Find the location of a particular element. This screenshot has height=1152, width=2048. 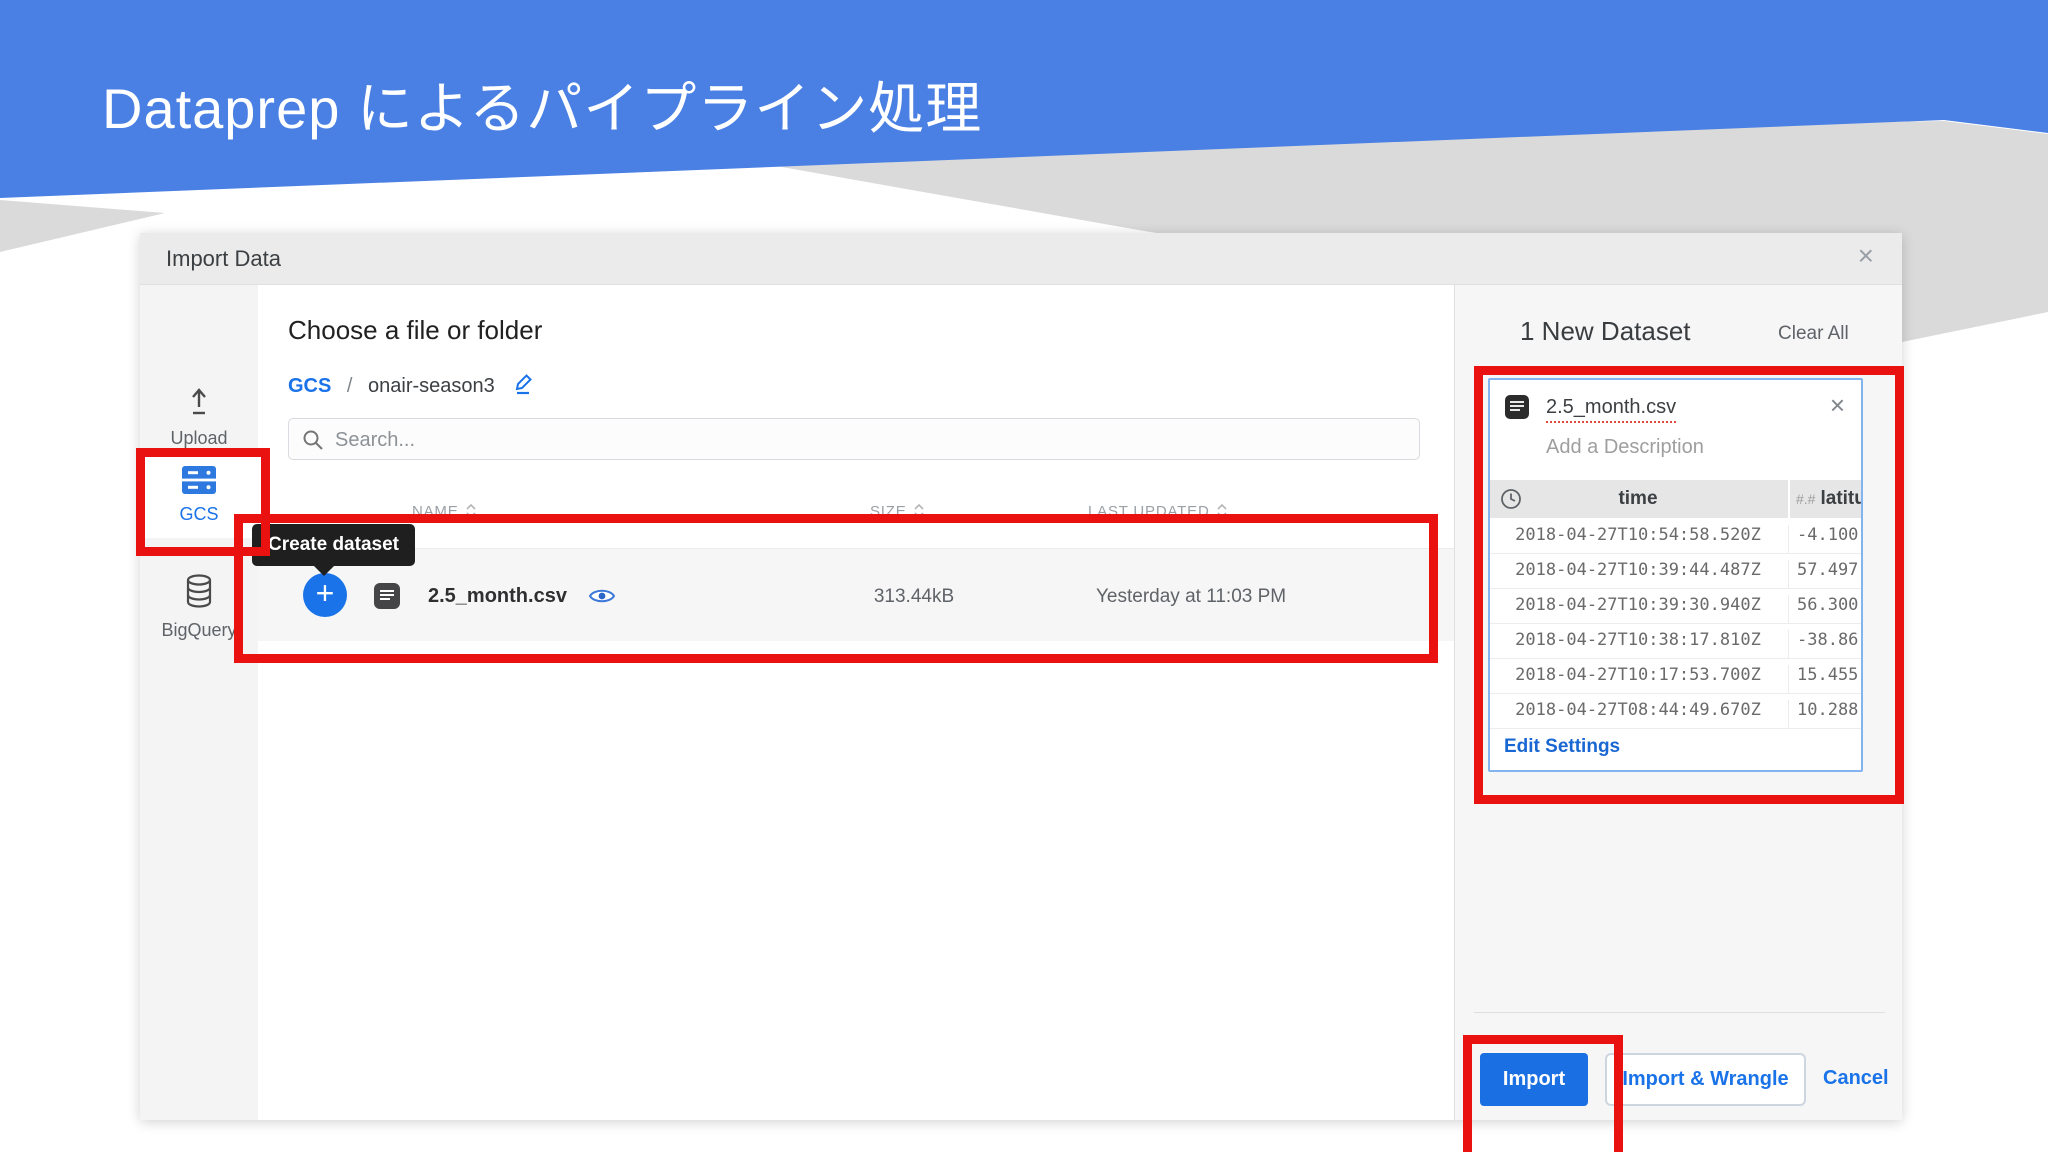

sidebar-item-label: Upload is located at coordinates (199, 438).